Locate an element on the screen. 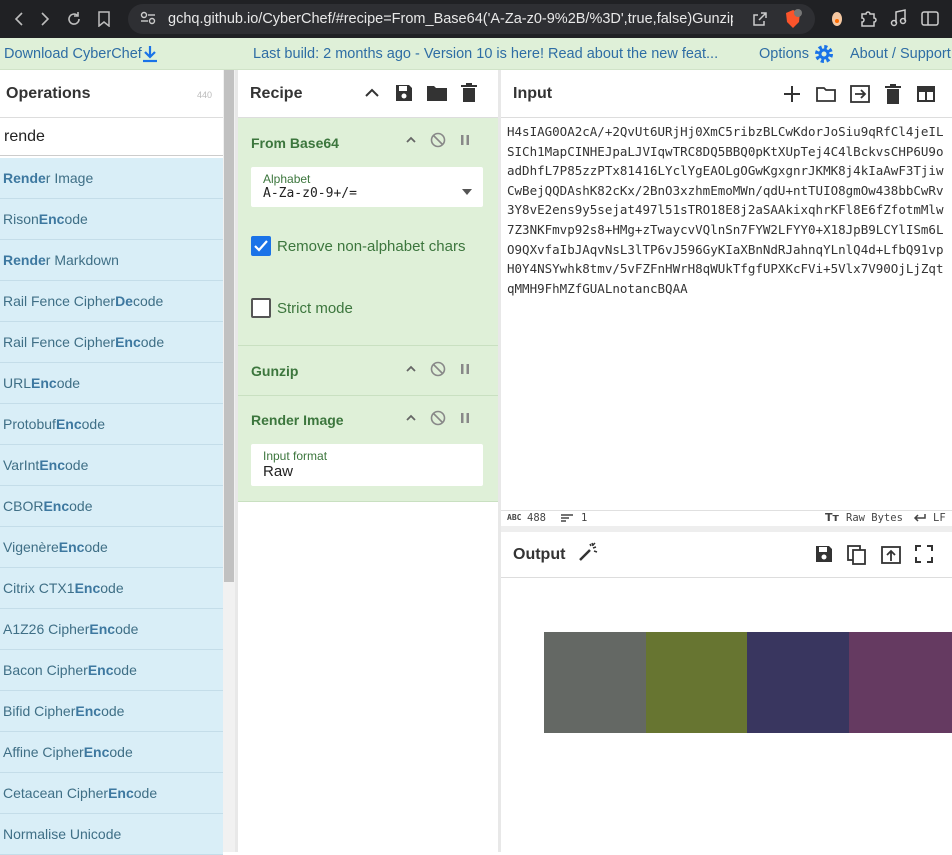  operation-list-item: Rison Enc ode is located at coordinates (111, 219).